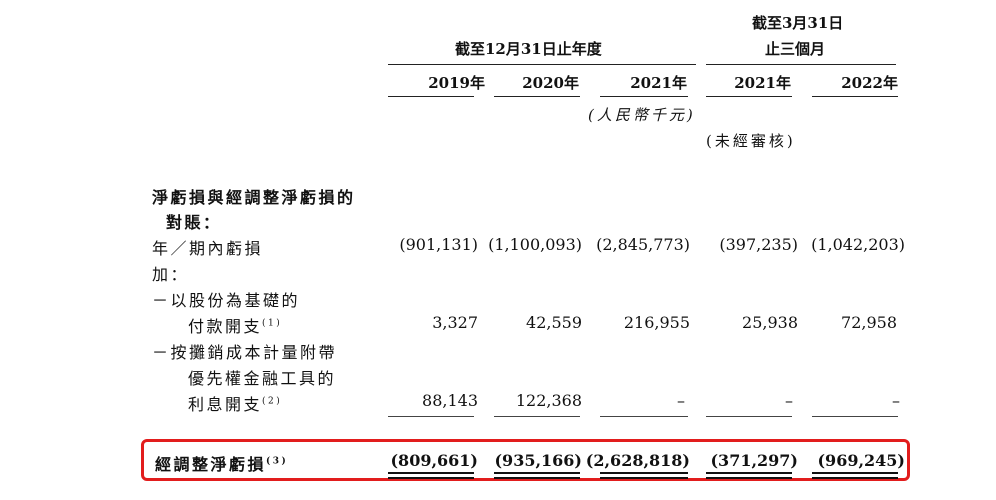 The width and height of the screenshot is (996, 500). Describe the element at coordinates (538, 460) in the screenshot. I see `adjusted-value-2020: (935,166)` at that location.